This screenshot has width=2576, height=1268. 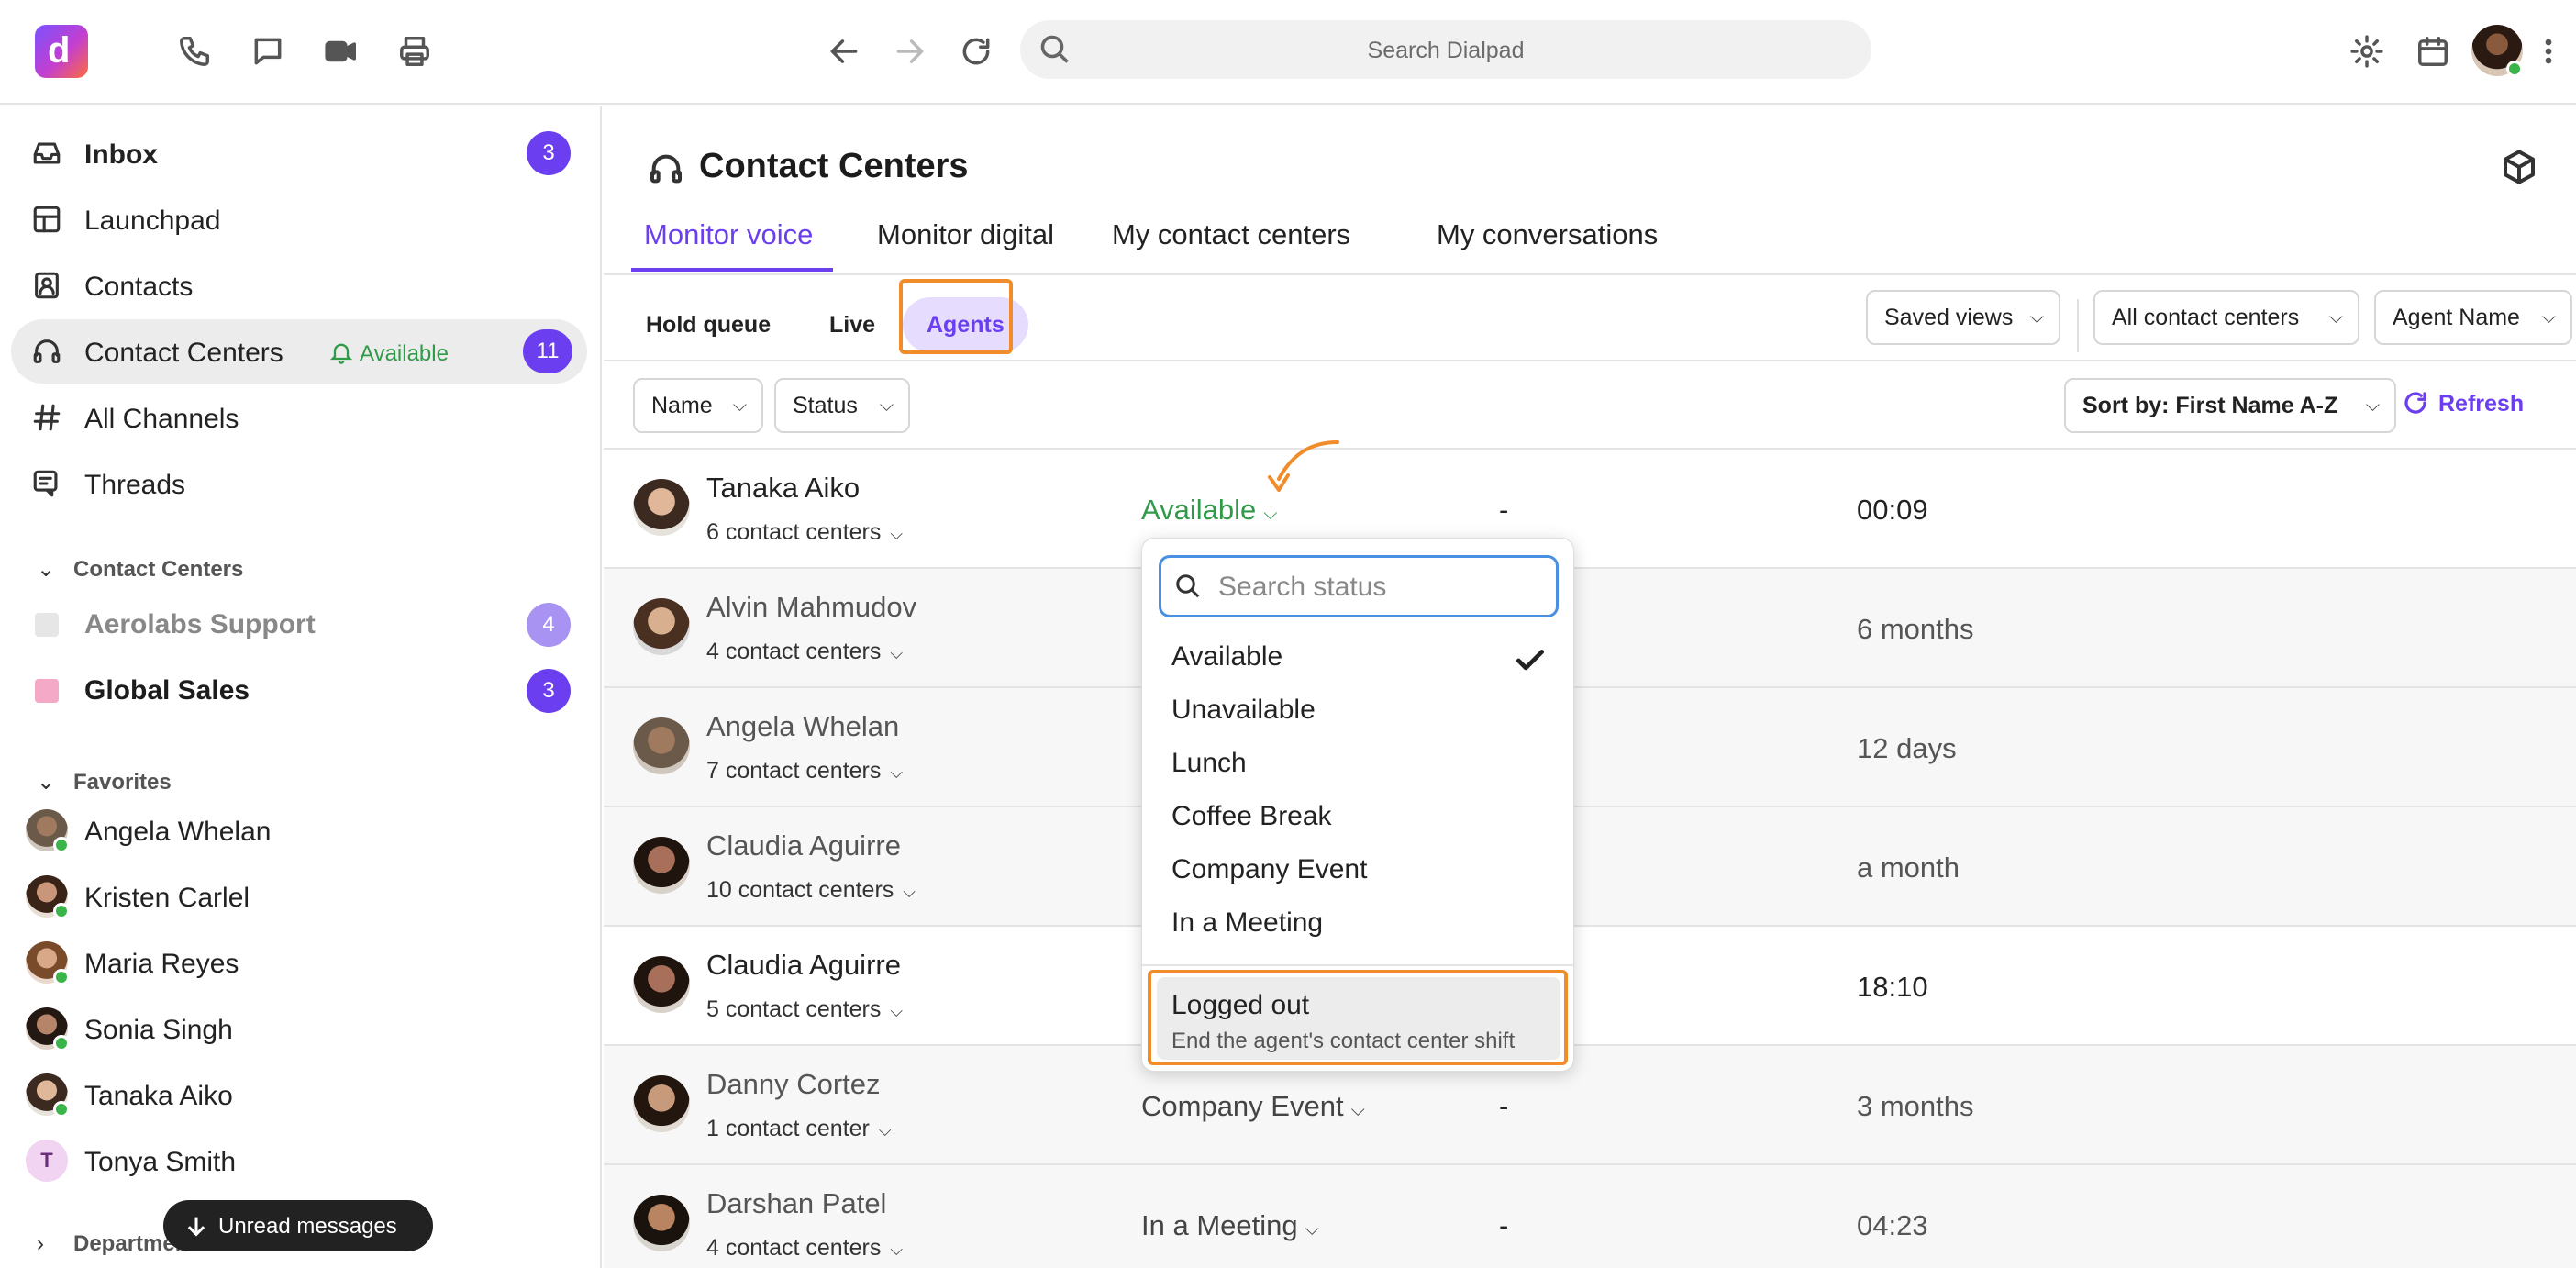 What do you see at coordinates (2230, 406) in the screenshot?
I see `sort-dropdown: Sort by: First Name A-Z ⌵` at bounding box center [2230, 406].